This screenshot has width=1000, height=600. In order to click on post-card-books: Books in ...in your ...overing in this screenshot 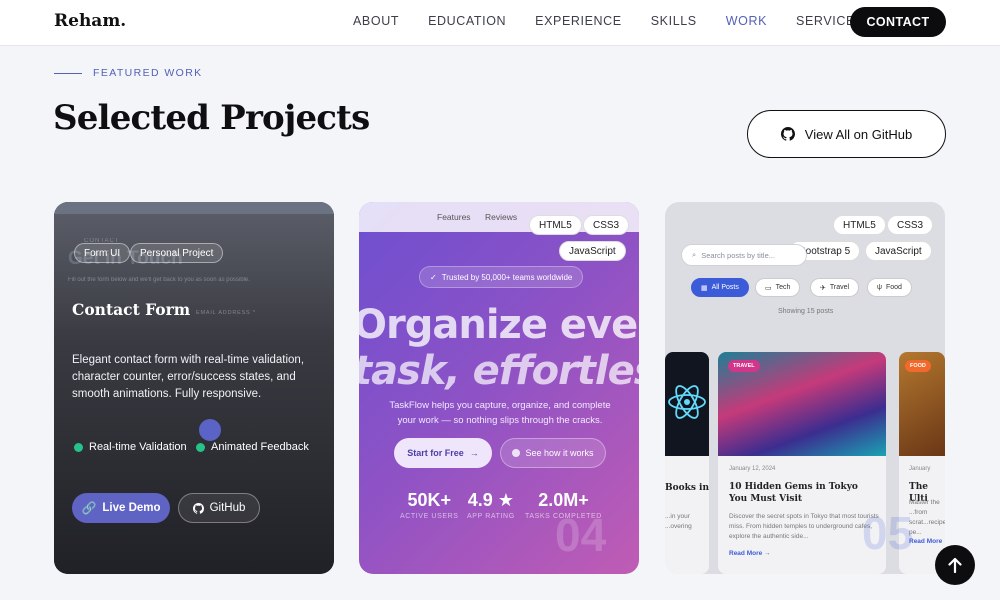, I will do `click(687, 463)`.